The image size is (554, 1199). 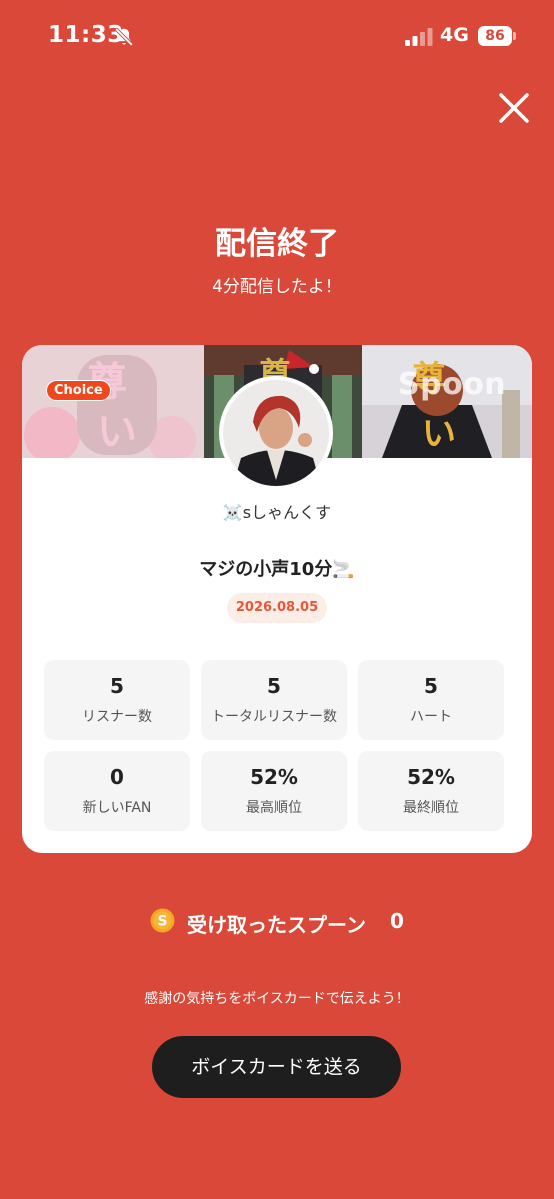 I want to click on battery-icon: 86, so click(x=495, y=36).